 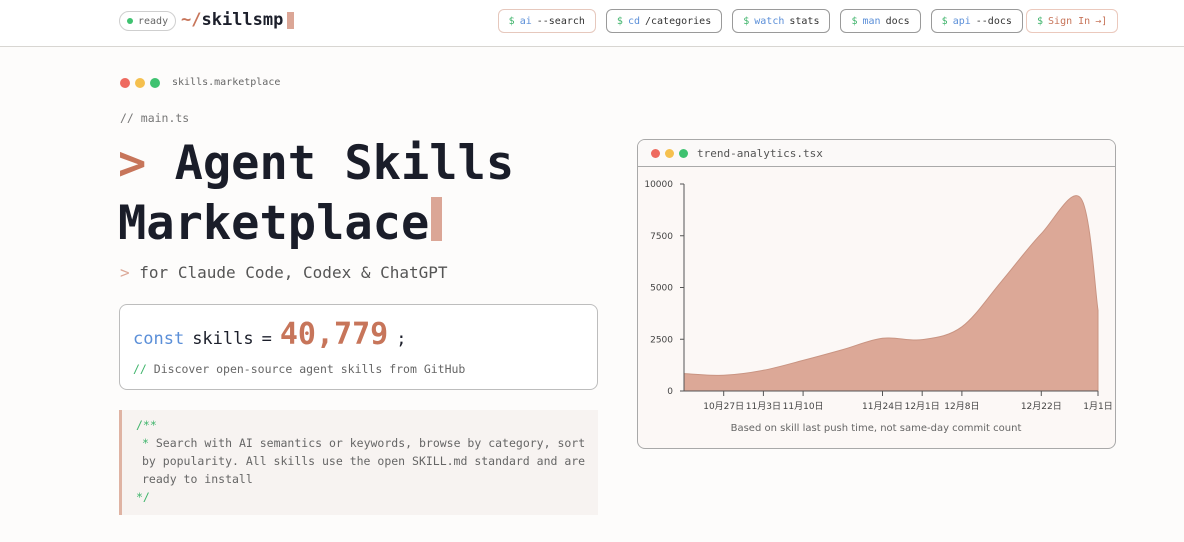 What do you see at coordinates (146, 425) in the screenshot?
I see `doc-open: /**` at bounding box center [146, 425].